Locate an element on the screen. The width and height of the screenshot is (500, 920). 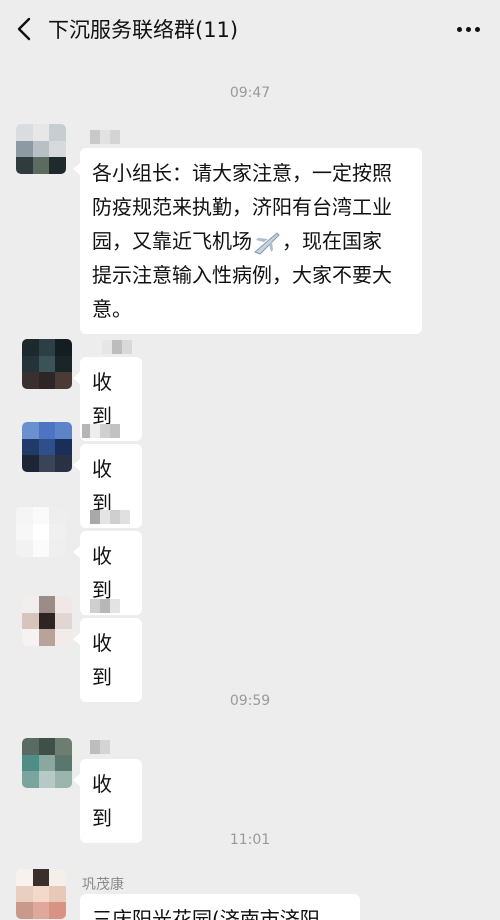
airplane-emoji-icon is located at coordinates (267, 243).